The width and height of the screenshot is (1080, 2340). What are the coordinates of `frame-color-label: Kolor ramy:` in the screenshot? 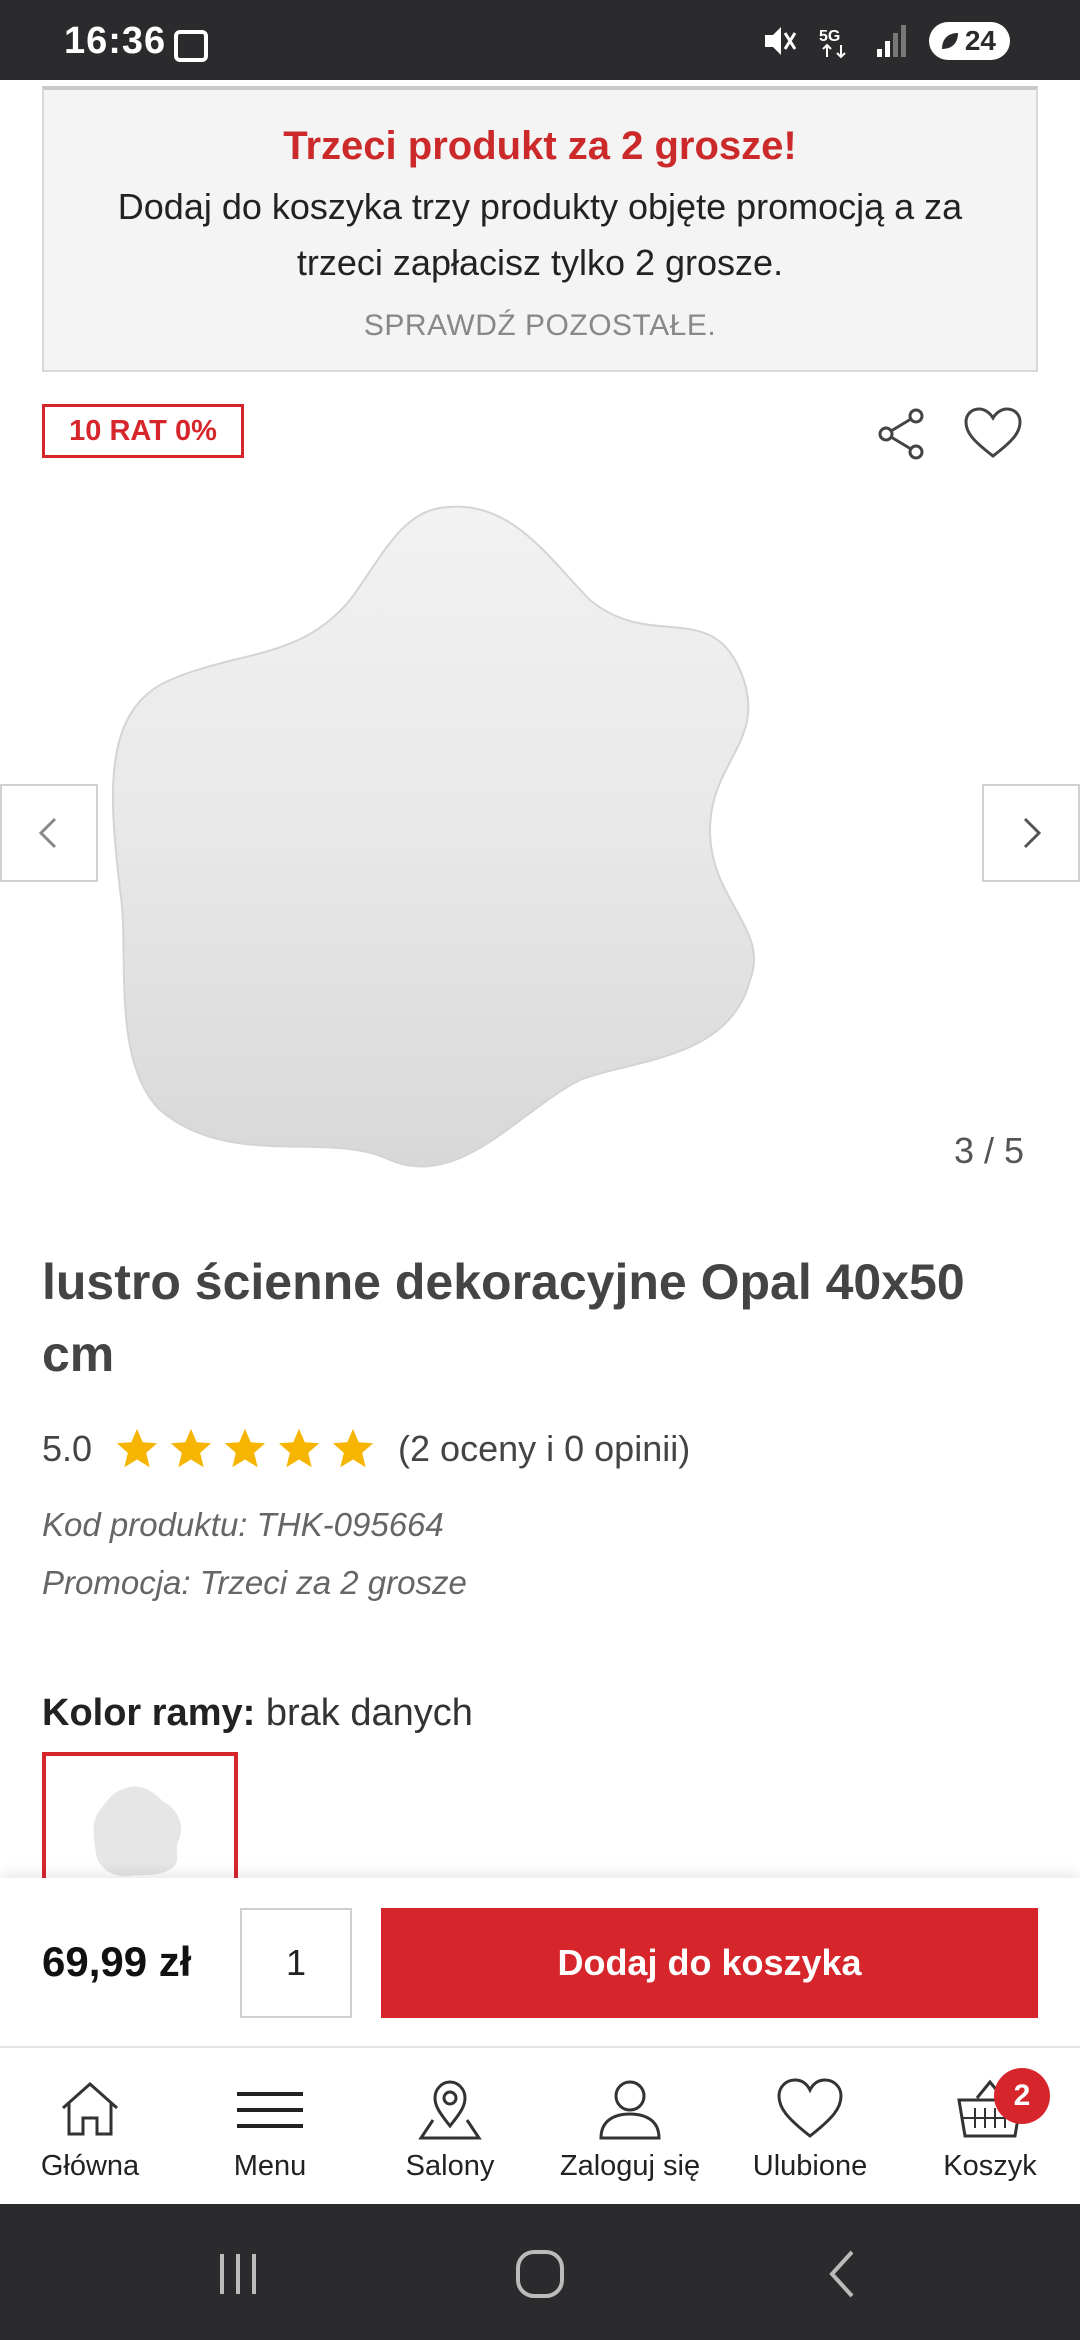 It's located at (149, 1713).